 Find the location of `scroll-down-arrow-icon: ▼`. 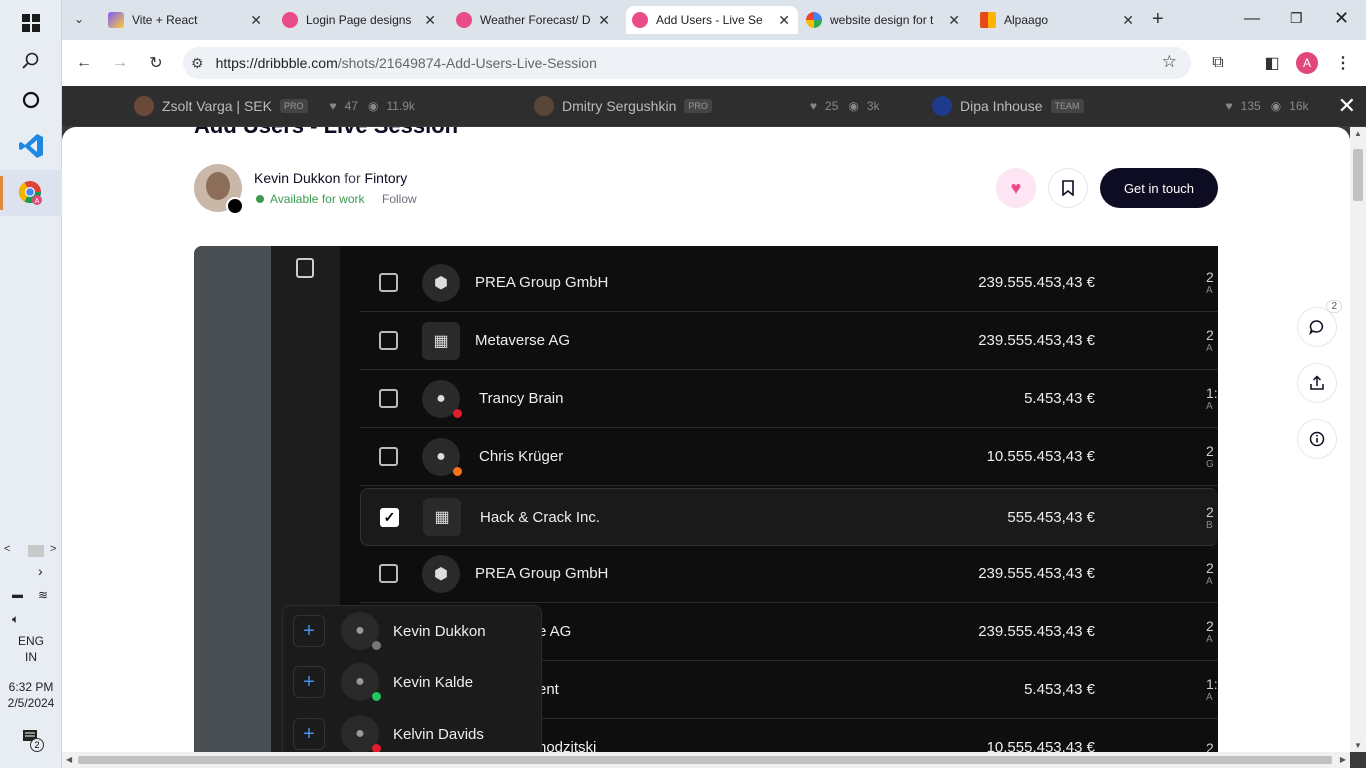

scroll-down-arrow-icon: ▼ is located at coordinates (1358, 745).